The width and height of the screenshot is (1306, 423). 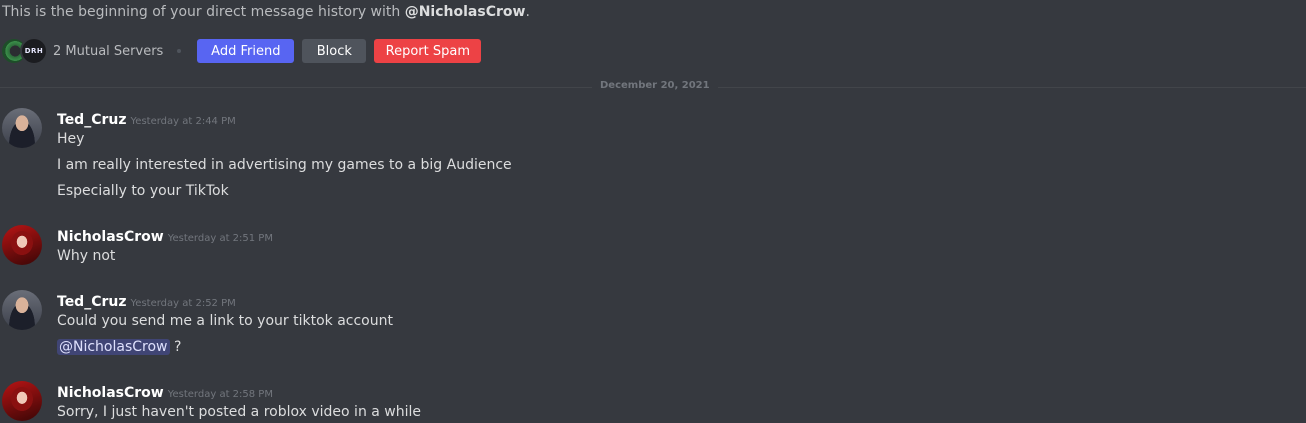 I want to click on user-mention: @NicholasCrow, so click(x=113, y=347).